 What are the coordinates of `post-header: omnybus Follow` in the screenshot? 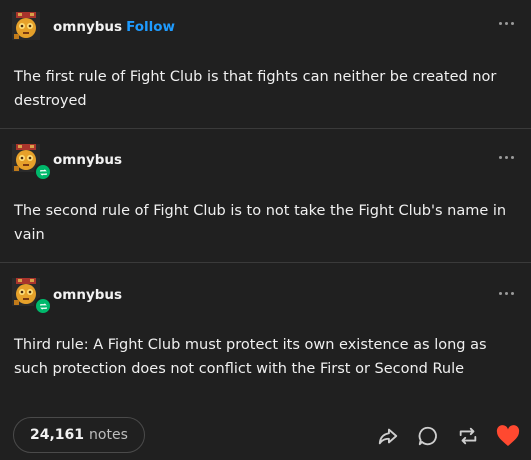 It's located at (114, 27).